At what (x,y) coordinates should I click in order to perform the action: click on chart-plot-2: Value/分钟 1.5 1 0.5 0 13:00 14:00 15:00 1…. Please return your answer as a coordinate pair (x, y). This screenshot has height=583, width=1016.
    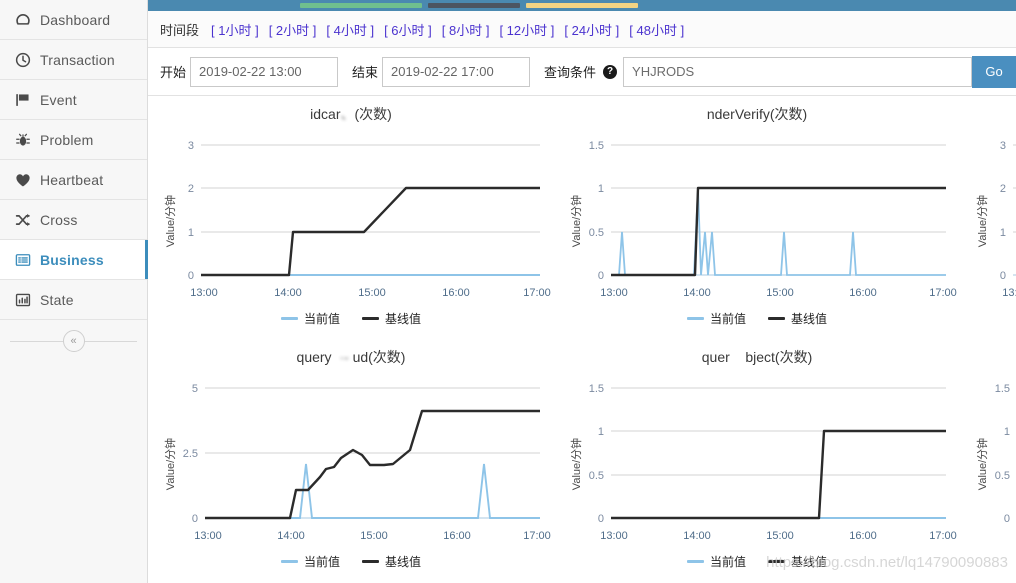
    Looking at the image, I should click on (757, 217).